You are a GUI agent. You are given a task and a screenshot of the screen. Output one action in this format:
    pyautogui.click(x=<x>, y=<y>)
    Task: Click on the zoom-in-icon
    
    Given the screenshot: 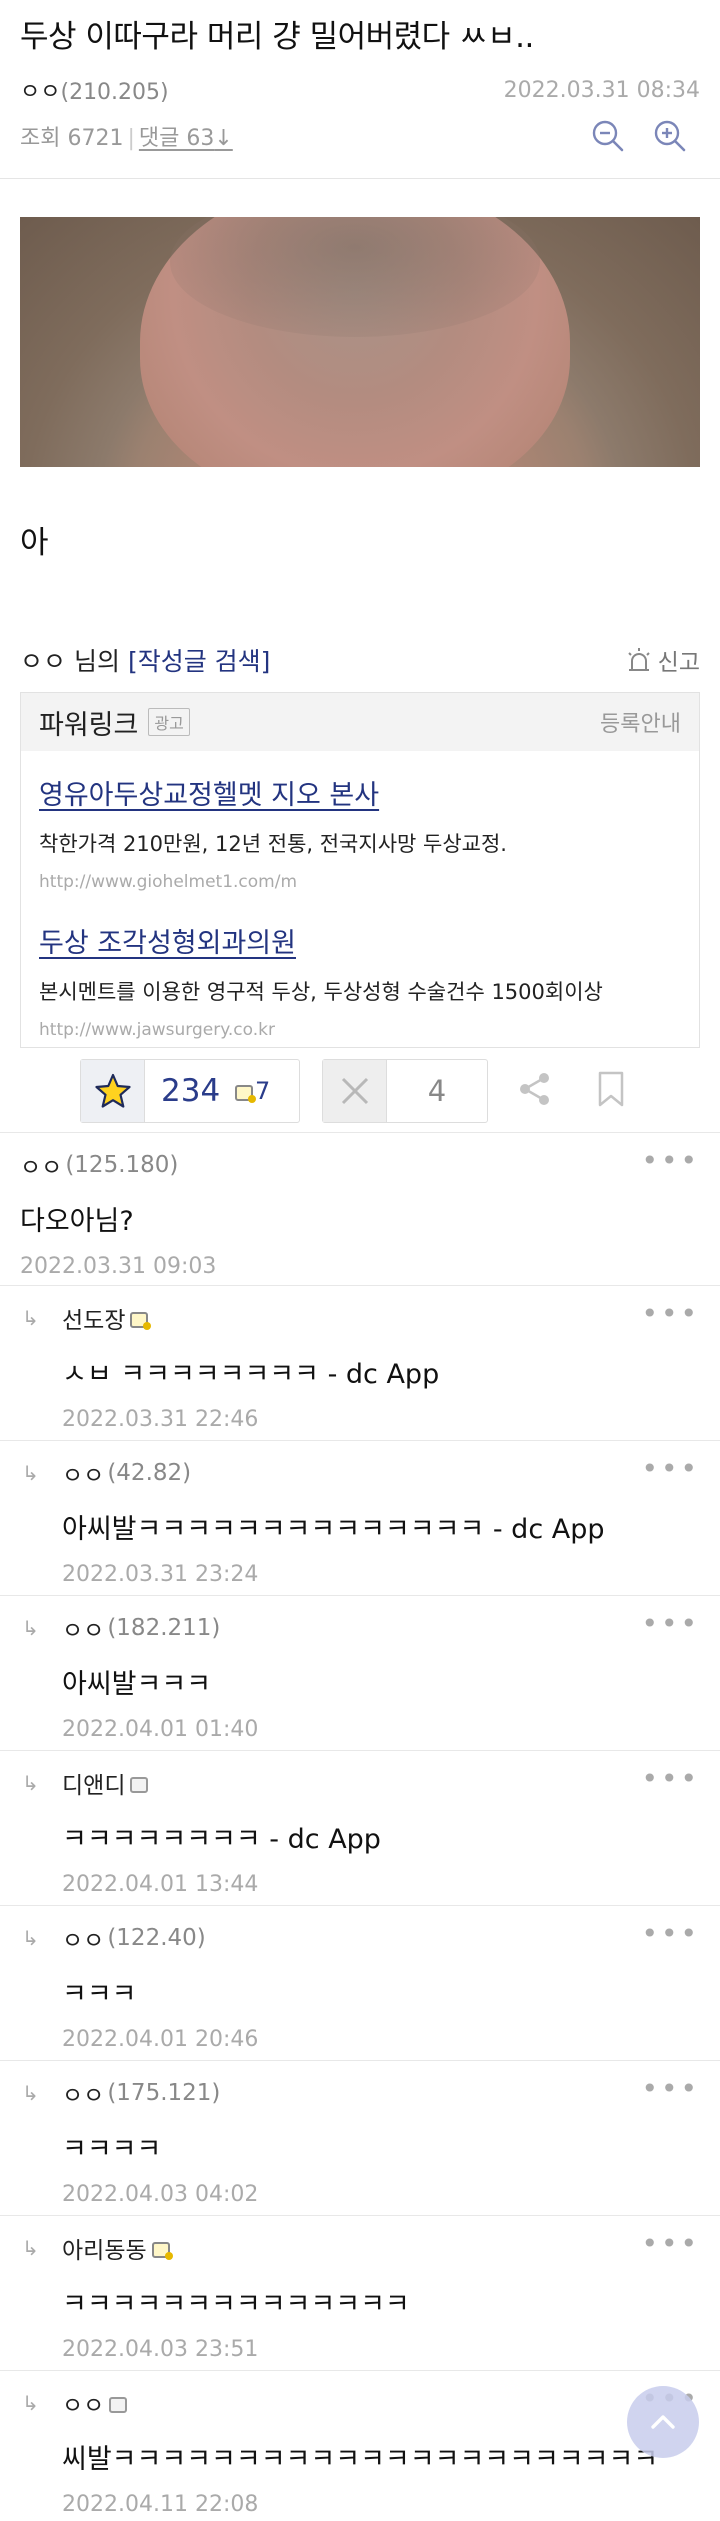 What is the action you would take?
    pyautogui.click(x=670, y=136)
    